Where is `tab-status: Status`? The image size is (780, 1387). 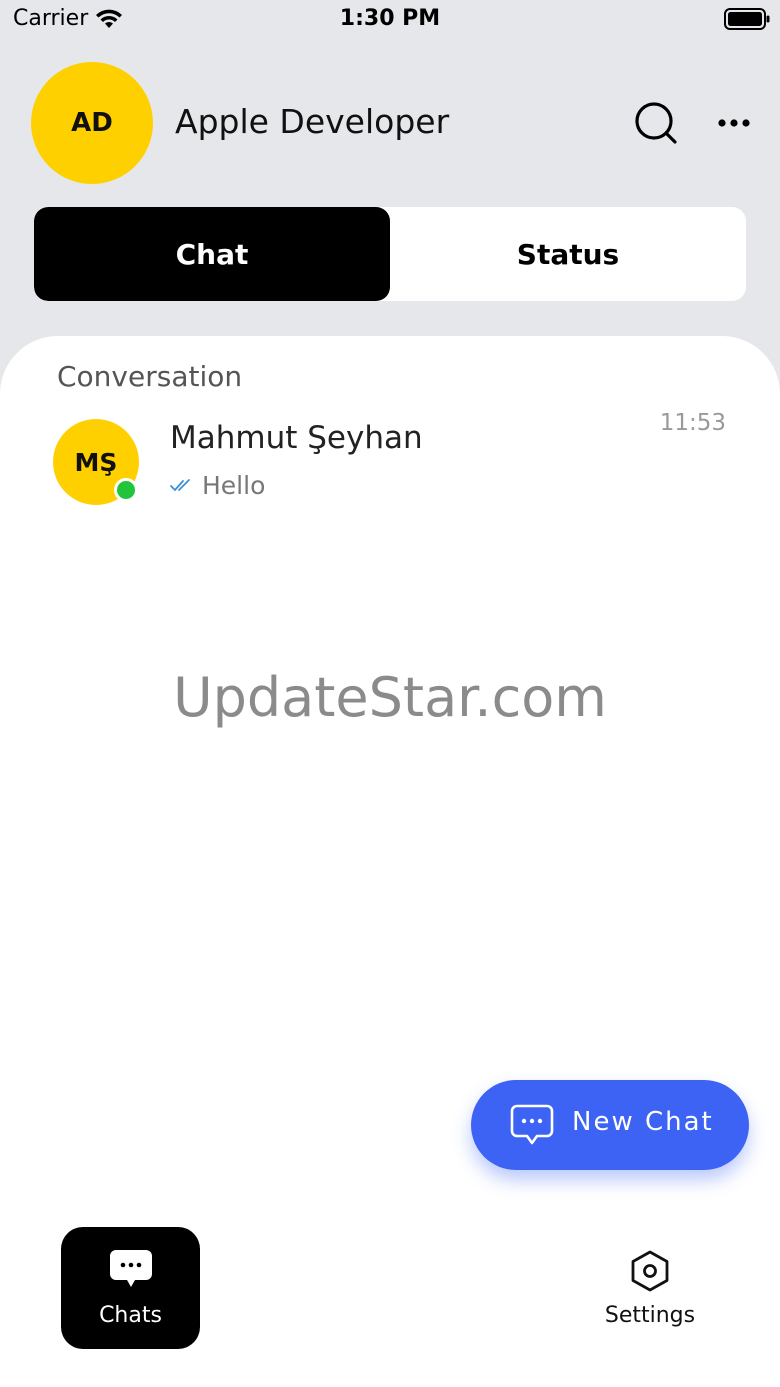
tab-status: Status is located at coordinates (568, 254).